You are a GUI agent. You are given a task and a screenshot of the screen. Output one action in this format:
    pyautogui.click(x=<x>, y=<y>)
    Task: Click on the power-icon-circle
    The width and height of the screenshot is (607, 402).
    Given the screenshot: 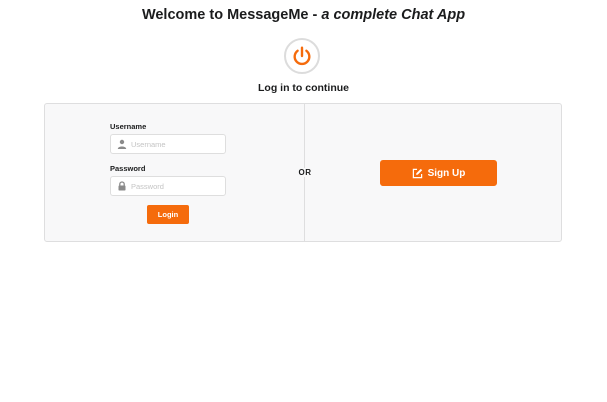 What is the action you would take?
    pyautogui.click(x=302, y=56)
    